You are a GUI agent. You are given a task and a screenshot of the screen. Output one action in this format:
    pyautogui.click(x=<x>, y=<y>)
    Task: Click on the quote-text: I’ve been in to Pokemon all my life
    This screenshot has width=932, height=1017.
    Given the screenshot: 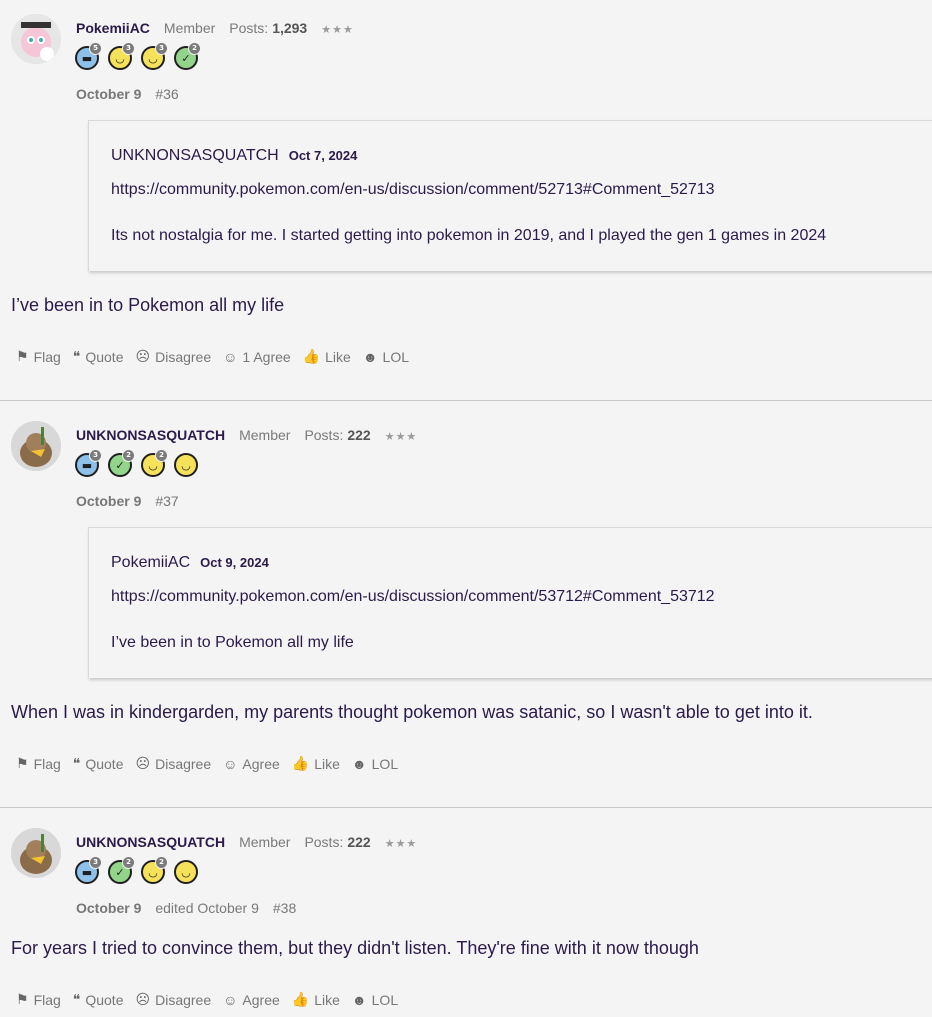 What is the action you would take?
    pyautogui.click(x=232, y=642)
    